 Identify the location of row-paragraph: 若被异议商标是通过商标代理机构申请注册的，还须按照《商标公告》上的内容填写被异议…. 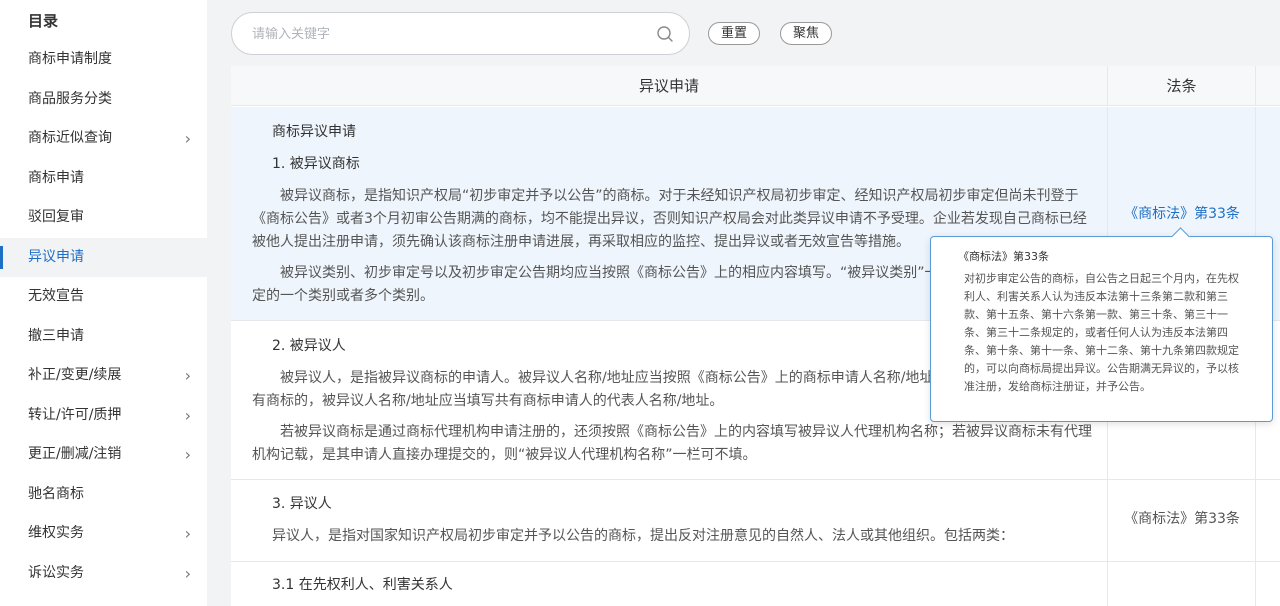
(672, 443).